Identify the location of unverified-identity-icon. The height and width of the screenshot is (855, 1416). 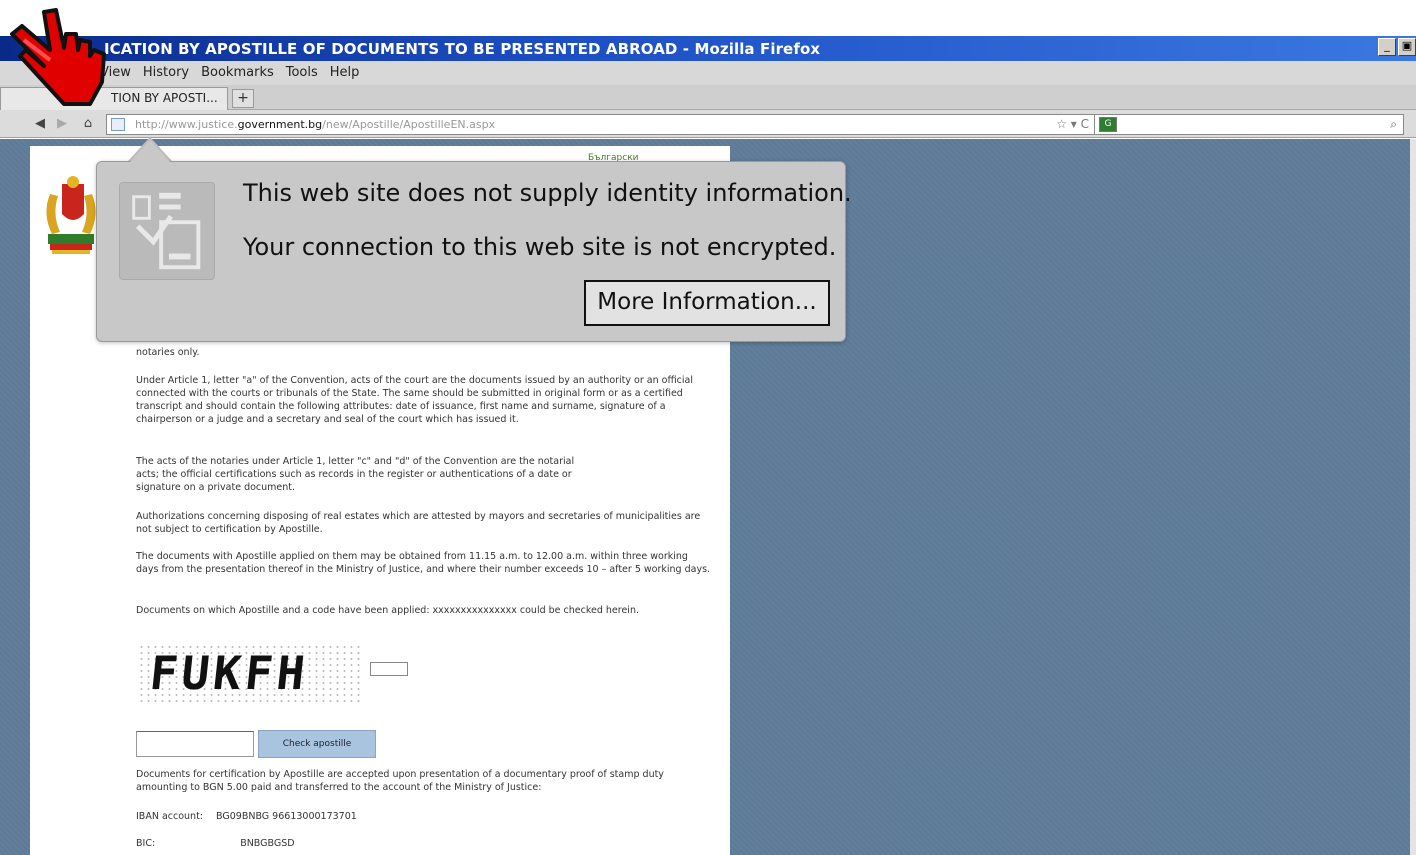
(167, 231).